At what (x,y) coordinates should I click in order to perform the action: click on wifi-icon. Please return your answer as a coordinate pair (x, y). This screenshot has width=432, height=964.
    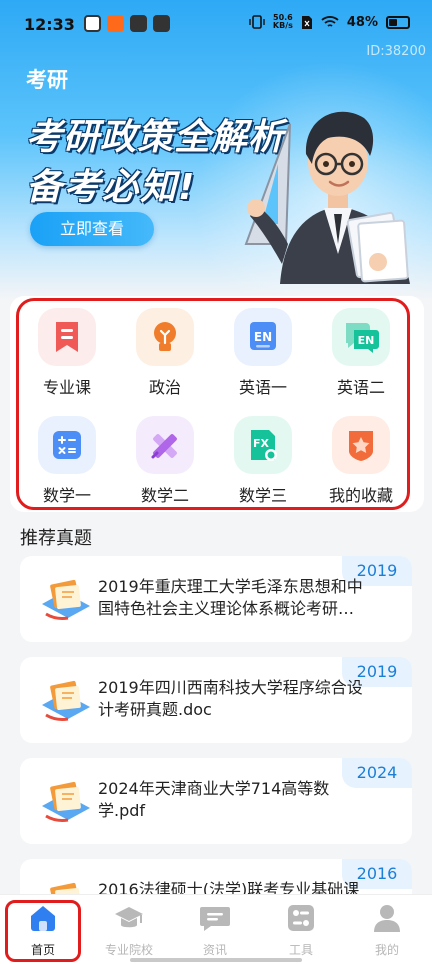
    Looking at the image, I should click on (330, 21).